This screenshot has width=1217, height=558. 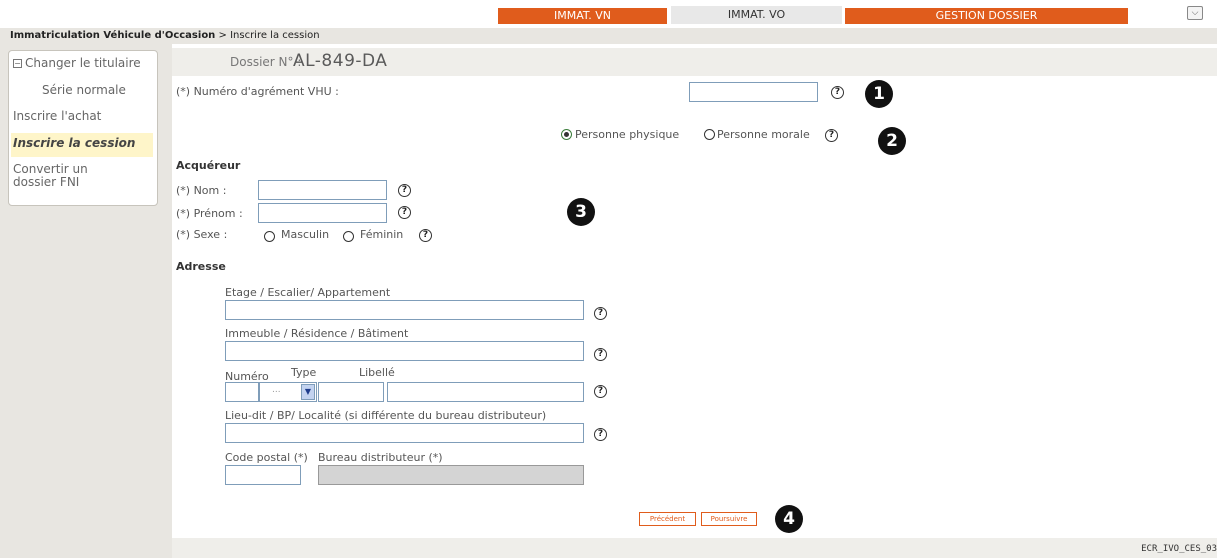 I want to click on nom-input, so click(x=322, y=190).